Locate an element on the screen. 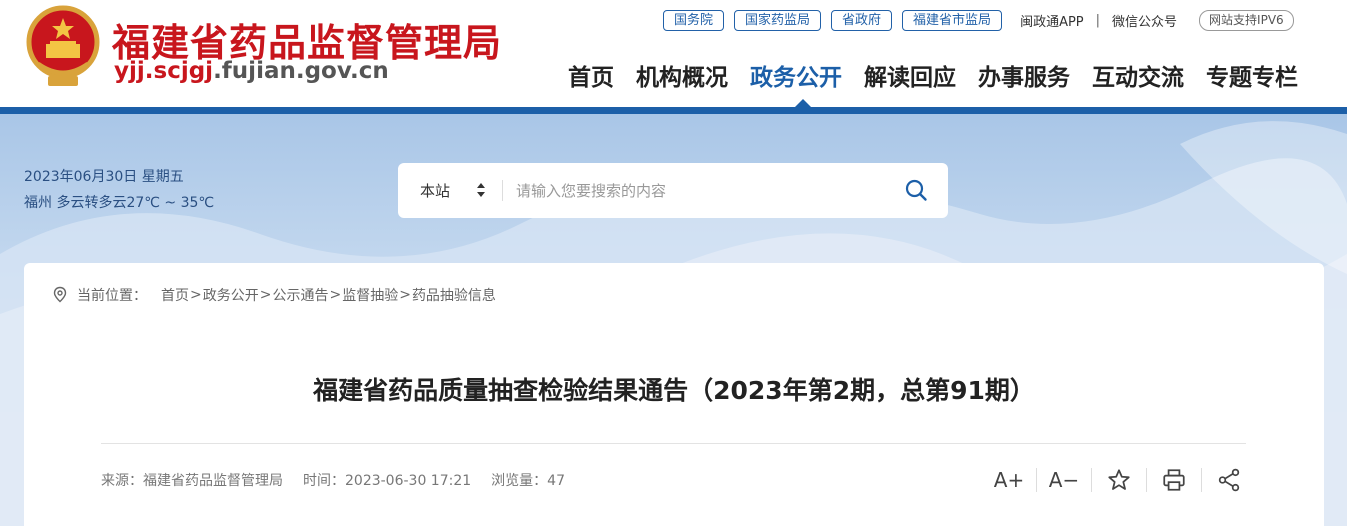  search-divider is located at coordinates (502, 190).